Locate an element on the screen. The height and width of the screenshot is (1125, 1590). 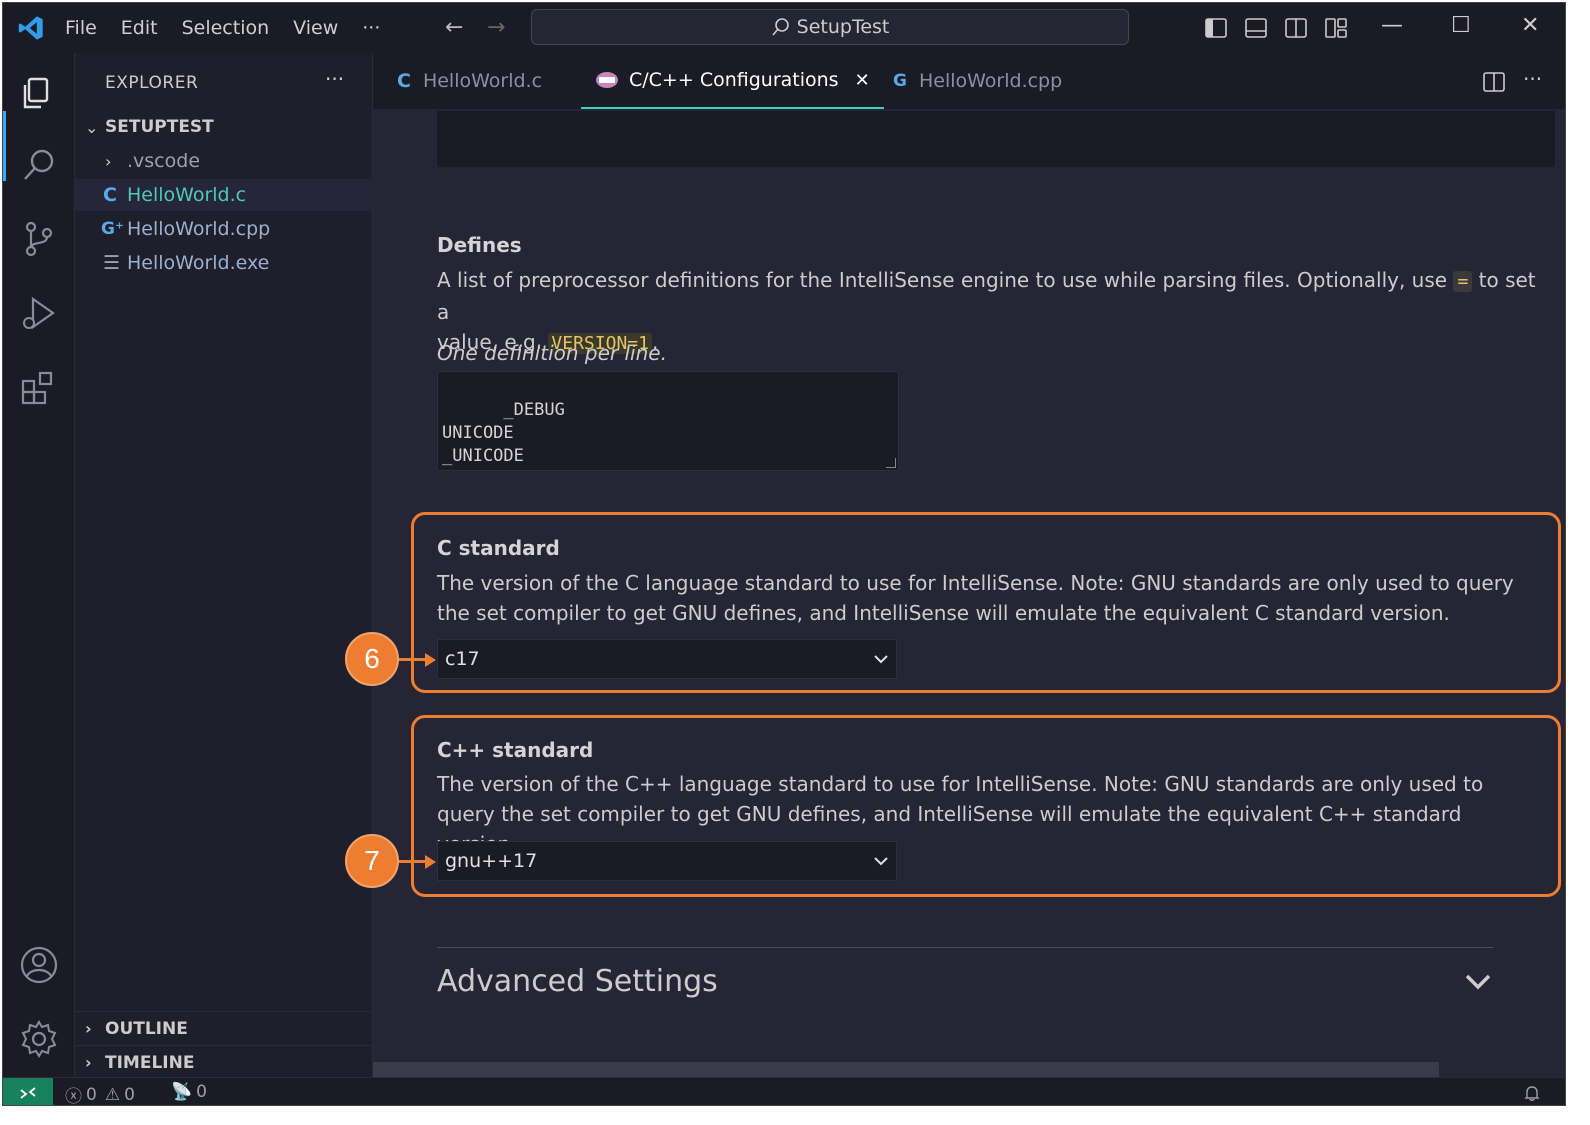
tree-item-helloworld-c: C HelloWorld.c is located at coordinates (224, 195).